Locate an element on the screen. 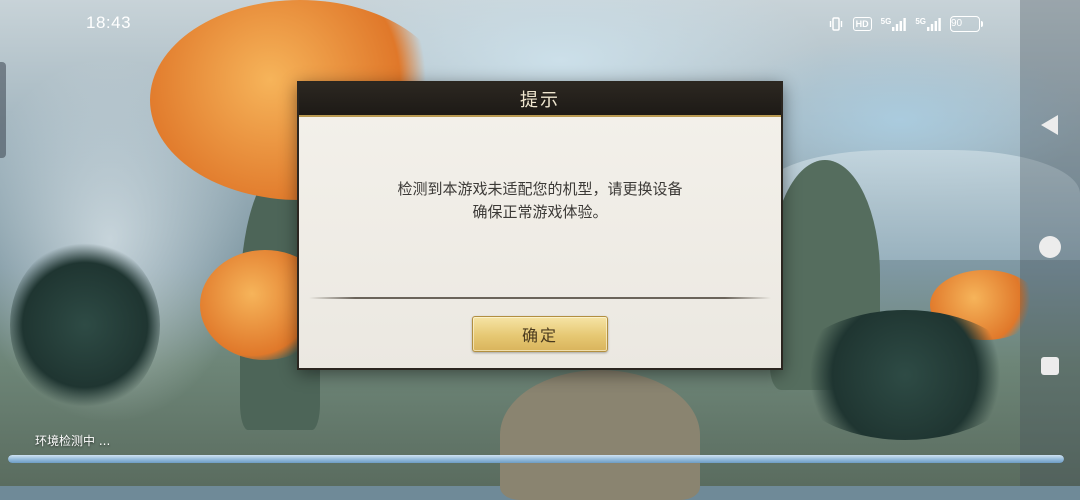 This screenshot has height=500, width=1080. background-bushes-right is located at coordinates (905, 375).